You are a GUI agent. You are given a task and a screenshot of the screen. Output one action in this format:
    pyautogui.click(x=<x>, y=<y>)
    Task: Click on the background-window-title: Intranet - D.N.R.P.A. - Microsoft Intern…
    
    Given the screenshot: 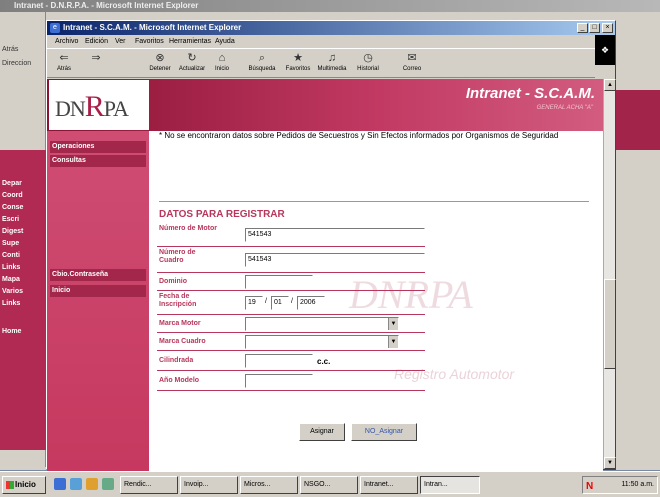 What is the action you would take?
    pyautogui.click(x=330, y=6)
    